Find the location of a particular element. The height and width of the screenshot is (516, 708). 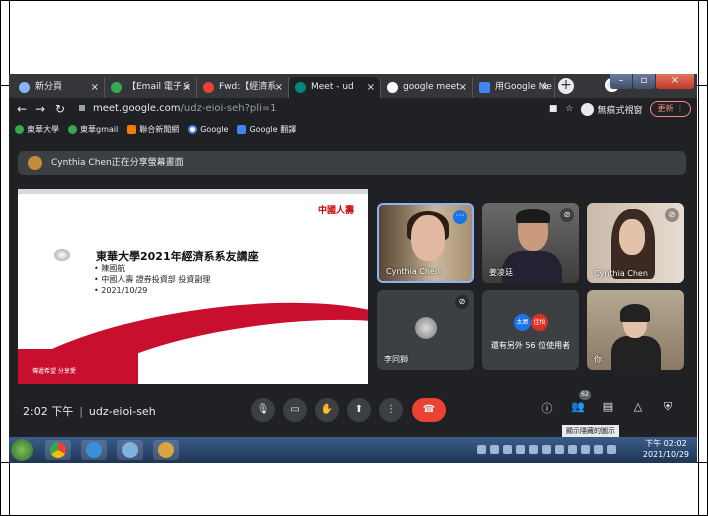

bookmark-favicon-icon is located at coordinates (19, 129).